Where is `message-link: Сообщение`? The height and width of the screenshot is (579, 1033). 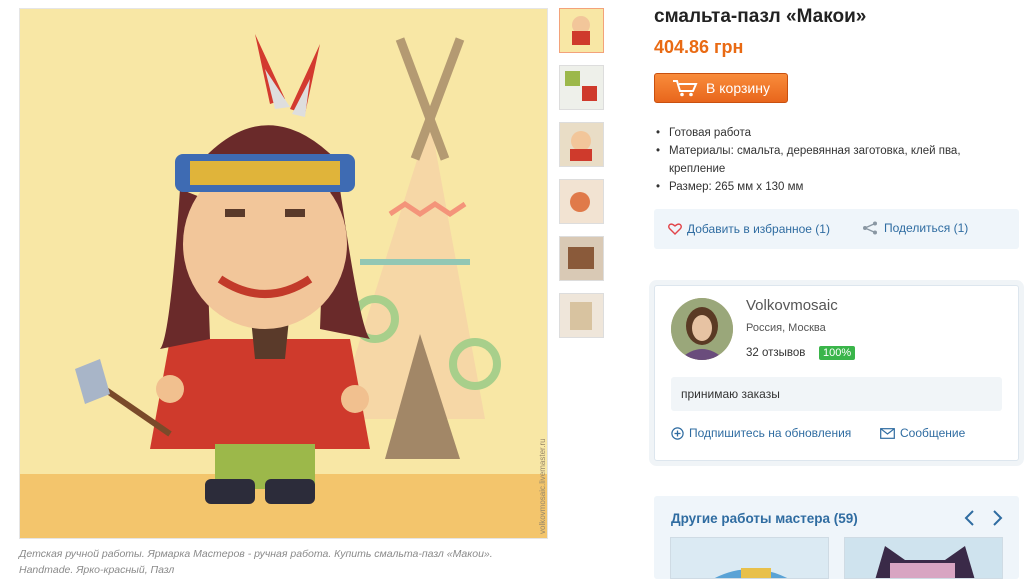 message-link: Сообщение is located at coordinates (922, 433).